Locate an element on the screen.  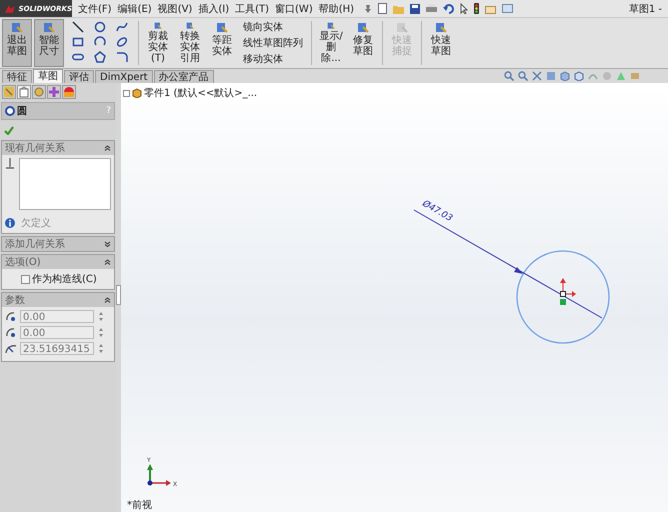
view-settings-icon is located at coordinates (635, 76).